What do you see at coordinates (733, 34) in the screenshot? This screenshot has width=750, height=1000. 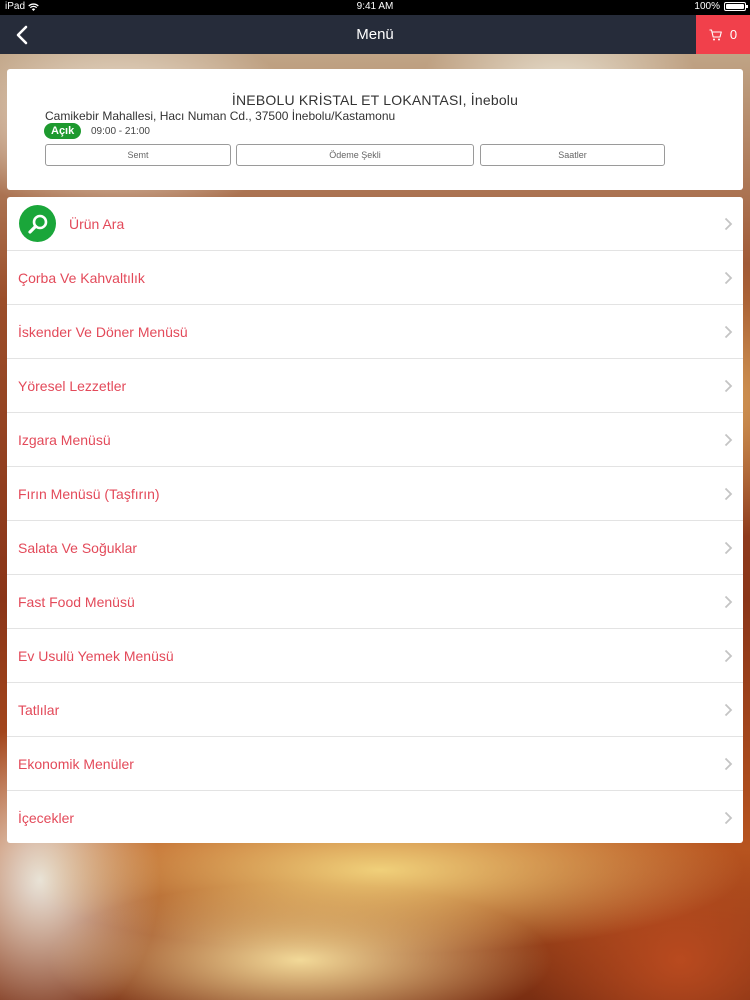 I see `cart-count: 0` at bounding box center [733, 34].